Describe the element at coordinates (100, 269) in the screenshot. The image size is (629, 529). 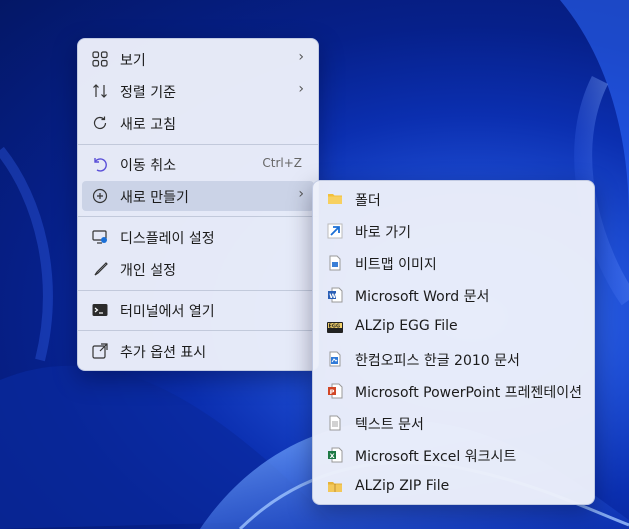
I see `brush-icon` at that location.